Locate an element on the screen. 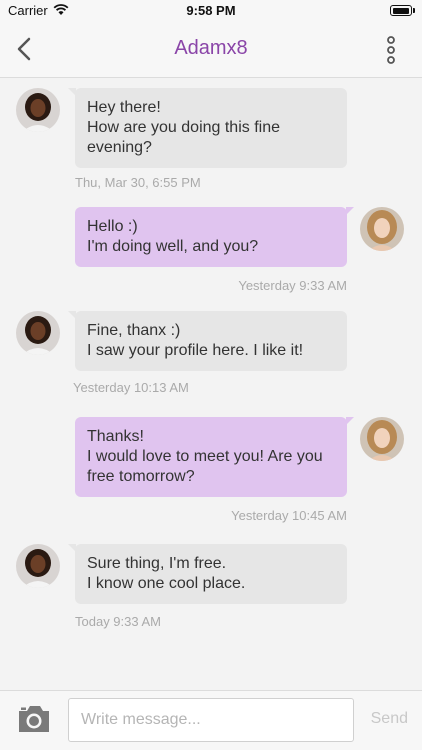 The width and height of the screenshot is (422, 750). message-timestamp: Thu, Mar 30, 6:55 PM is located at coordinates (138, 182).